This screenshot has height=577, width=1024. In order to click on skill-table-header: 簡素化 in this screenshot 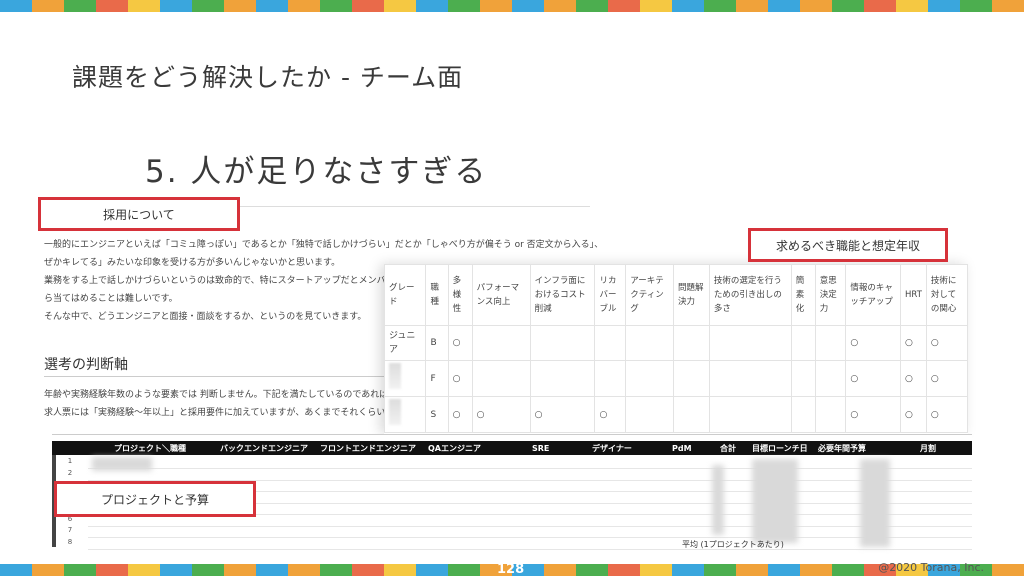, I will do `click(803, 295)`.